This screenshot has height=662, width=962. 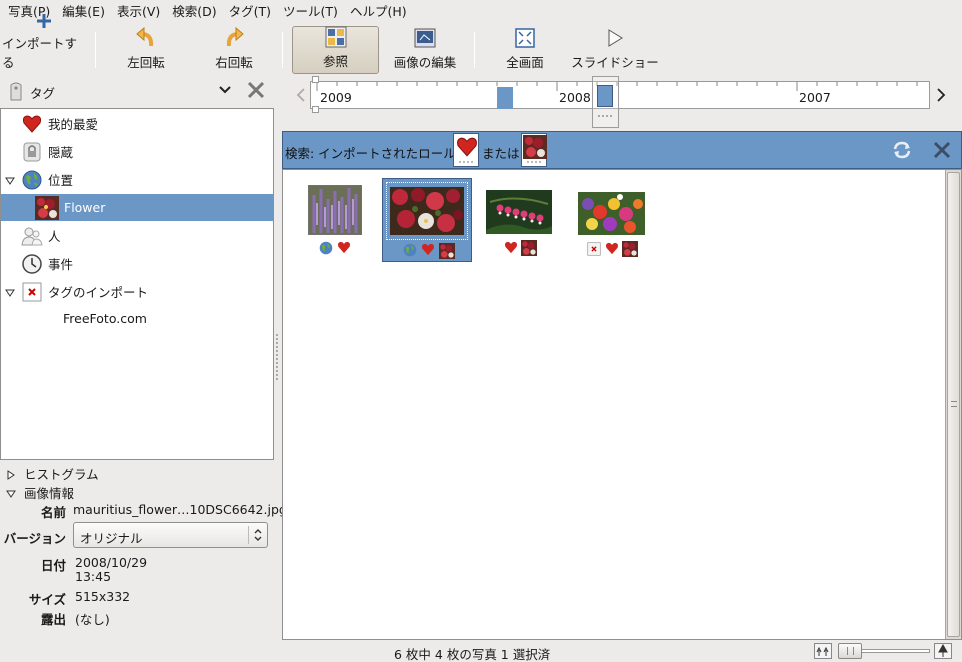 What do you see at coordinates (137, 151) in the screenshot?
I see `tree-item-hidden: 隠蔵` at bounding box center [137, 151].